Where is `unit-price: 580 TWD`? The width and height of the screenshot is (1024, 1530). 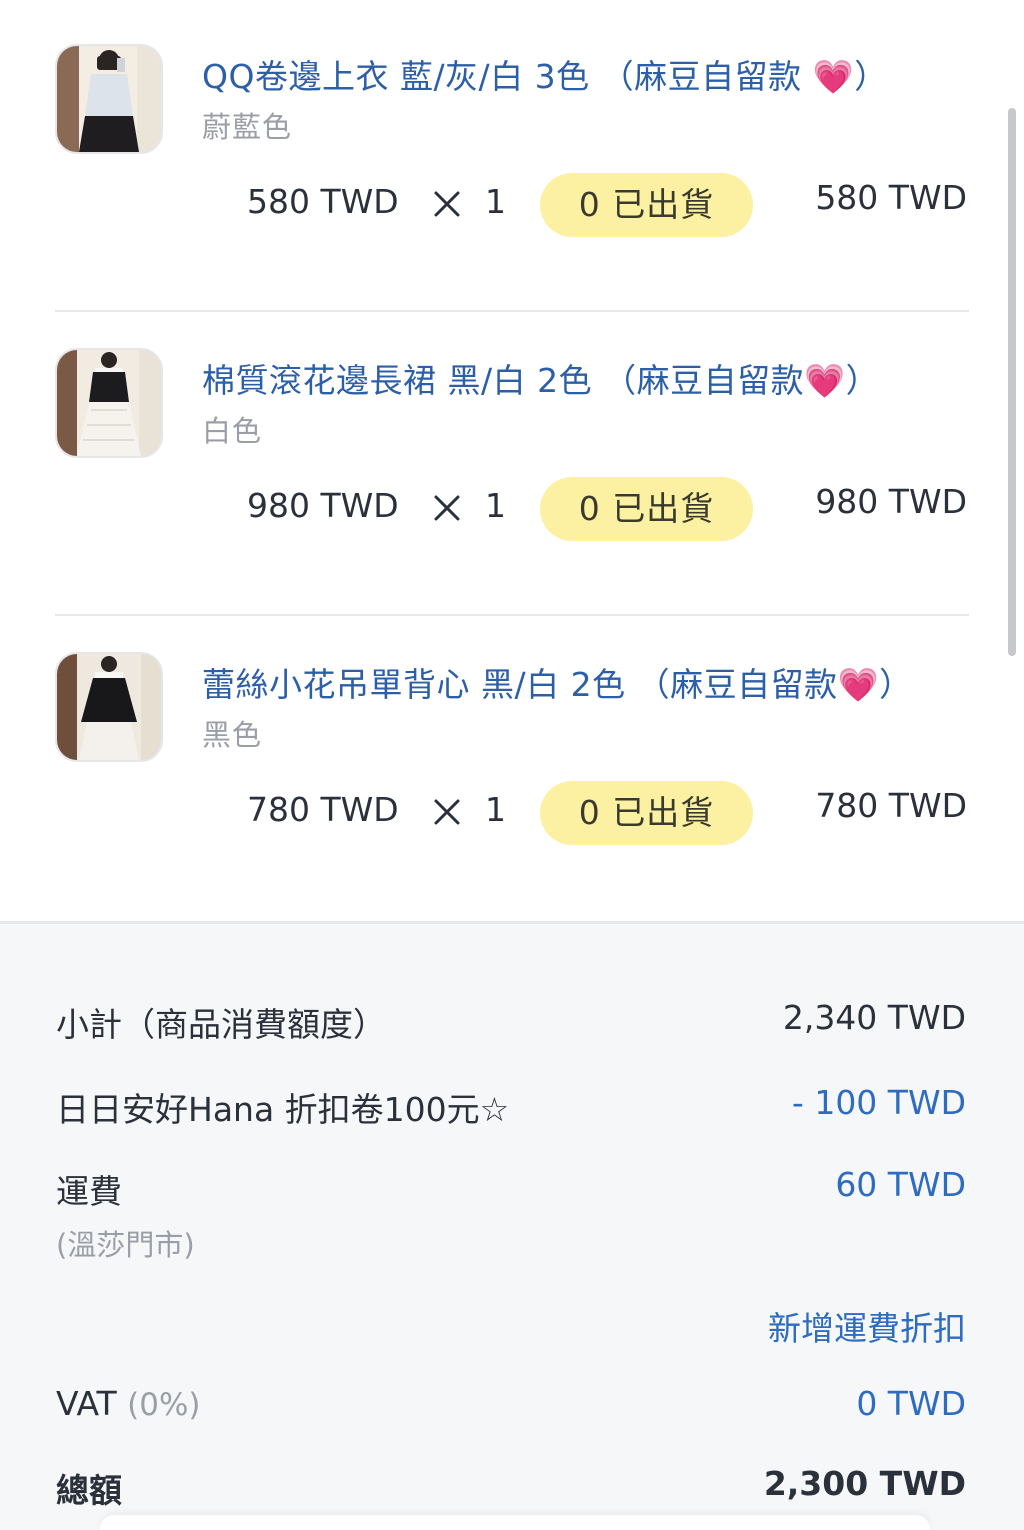
unit-price: 580 TWD is located at coordinates (323, 201).